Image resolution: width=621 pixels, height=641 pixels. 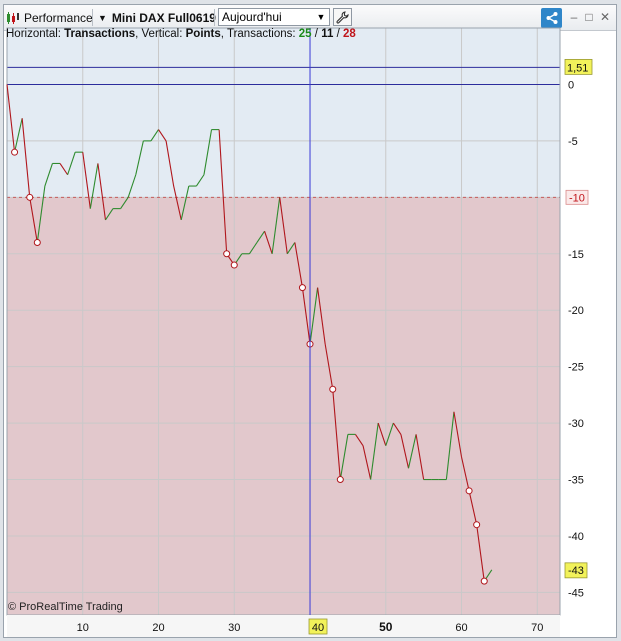 What do you see at coordinates (305, 34) in the screenshot?
I see `transactions-total: 25` at bounding box center [305, 34].